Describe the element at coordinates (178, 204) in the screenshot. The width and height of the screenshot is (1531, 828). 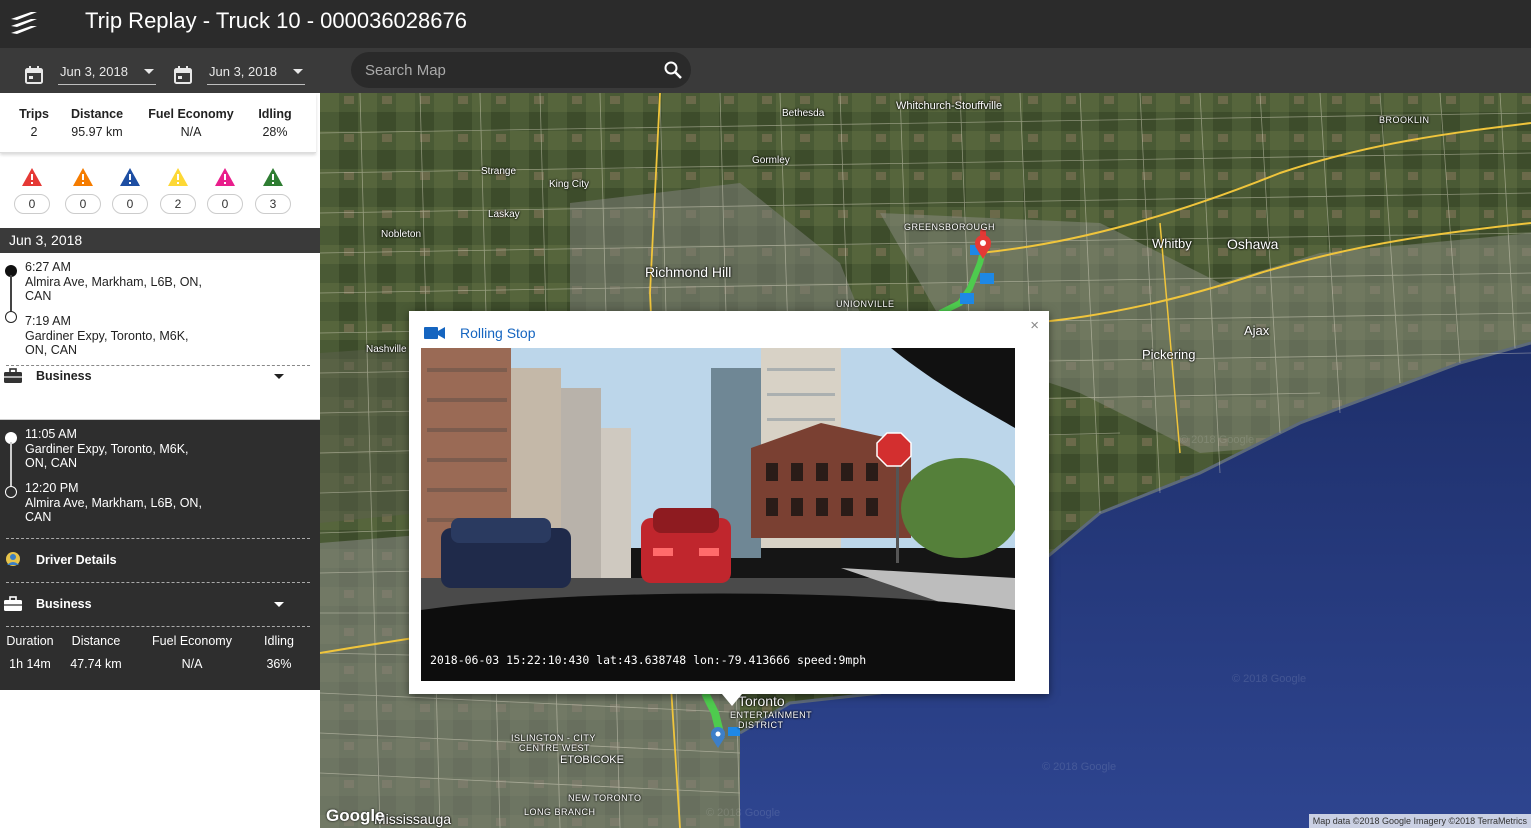
I see `alert-count: 2` at that location.